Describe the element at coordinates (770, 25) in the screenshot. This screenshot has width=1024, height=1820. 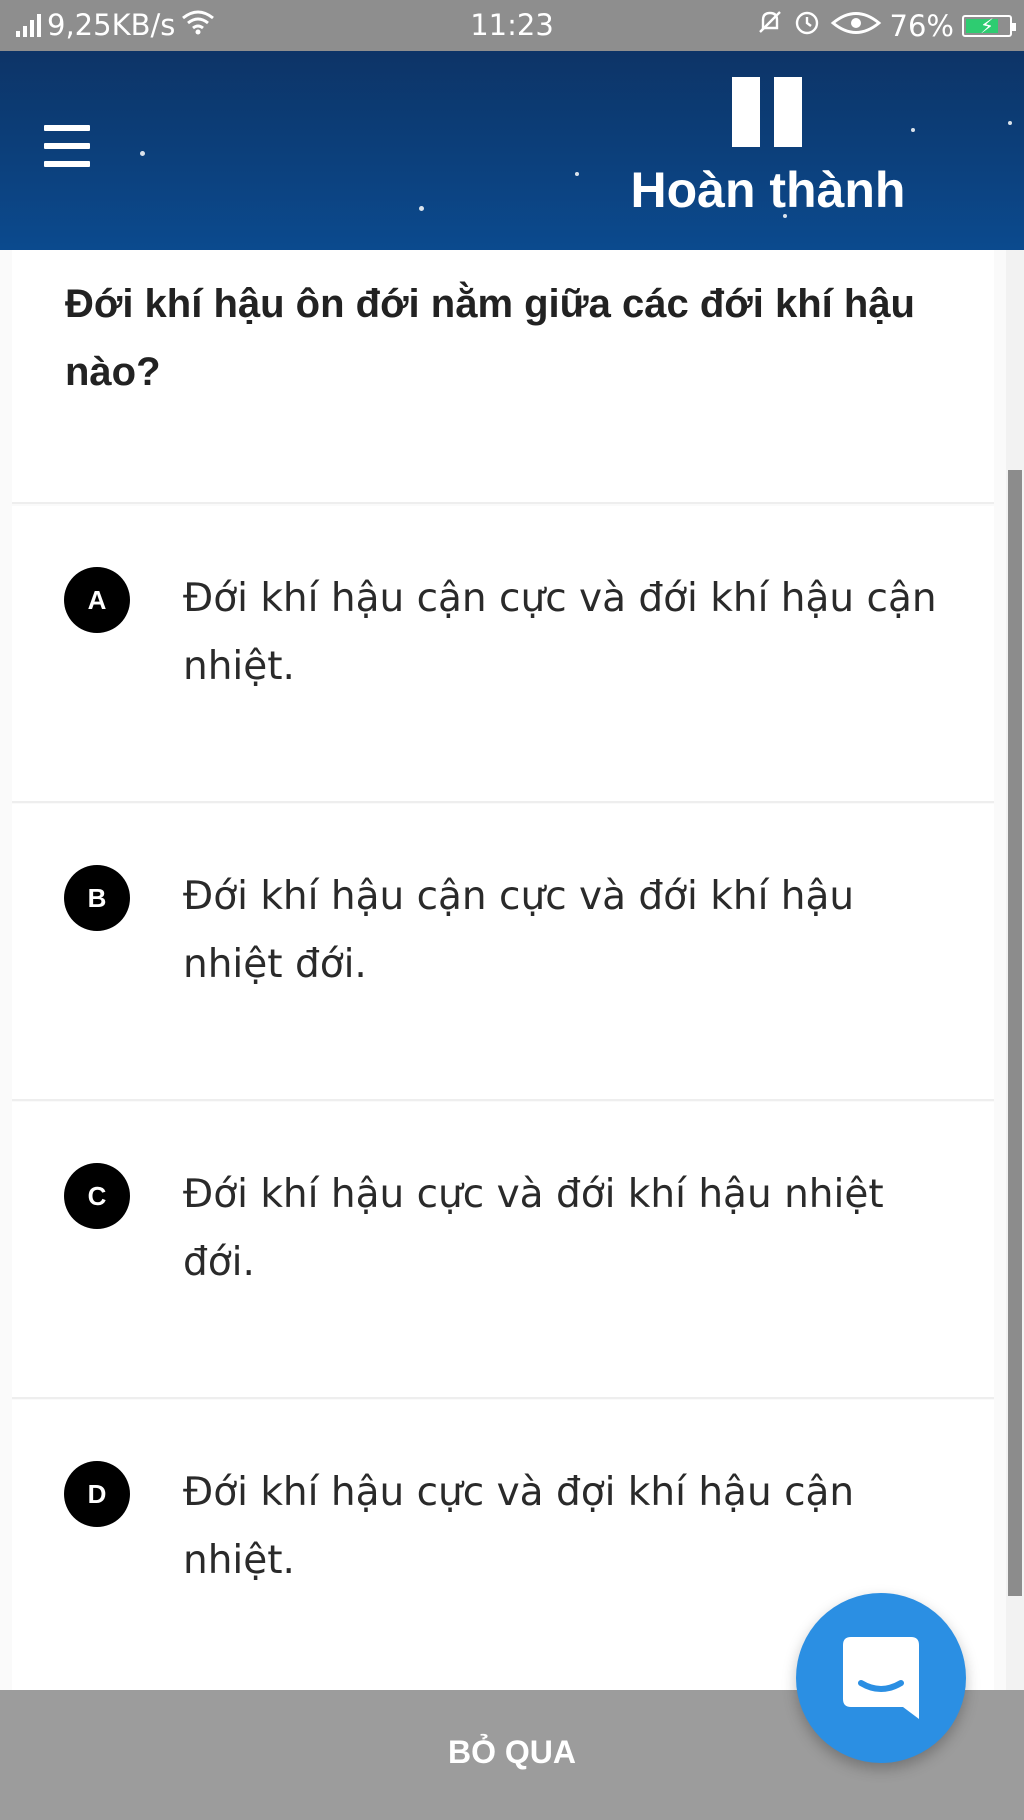
I see `mute-icon` at that location.